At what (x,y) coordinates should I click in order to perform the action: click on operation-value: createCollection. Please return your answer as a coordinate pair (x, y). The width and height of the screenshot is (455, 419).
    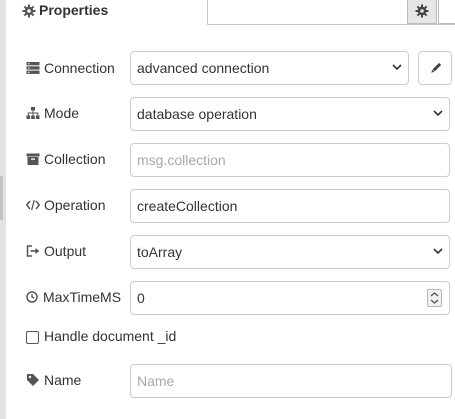
    Looking at the image, I should click on (187, 206).